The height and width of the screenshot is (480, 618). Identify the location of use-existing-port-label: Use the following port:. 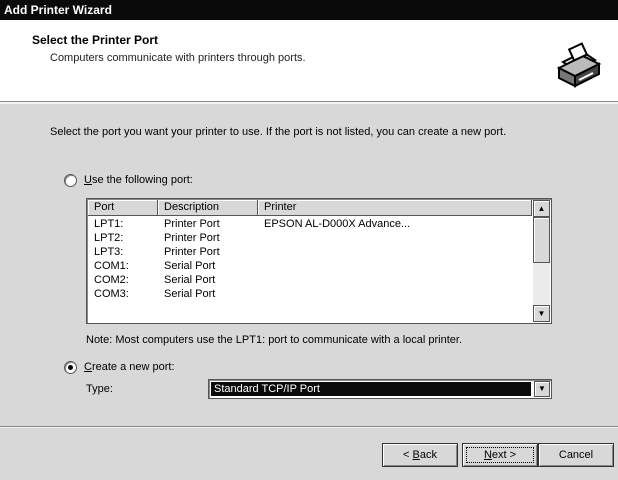
(138, 180).